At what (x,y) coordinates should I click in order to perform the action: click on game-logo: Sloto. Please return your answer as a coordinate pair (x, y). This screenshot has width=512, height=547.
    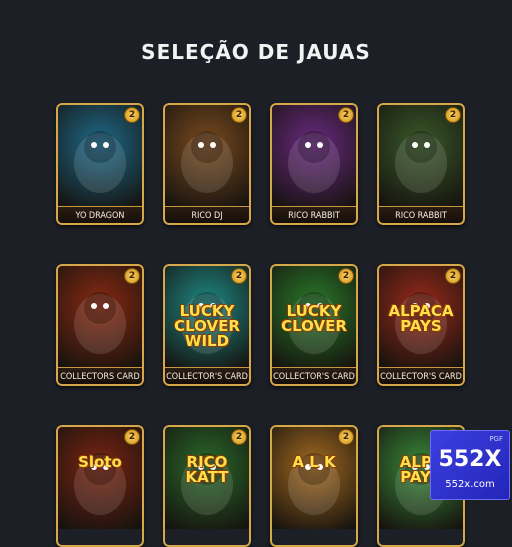
    Looking at the image, I should click on (100, 462).